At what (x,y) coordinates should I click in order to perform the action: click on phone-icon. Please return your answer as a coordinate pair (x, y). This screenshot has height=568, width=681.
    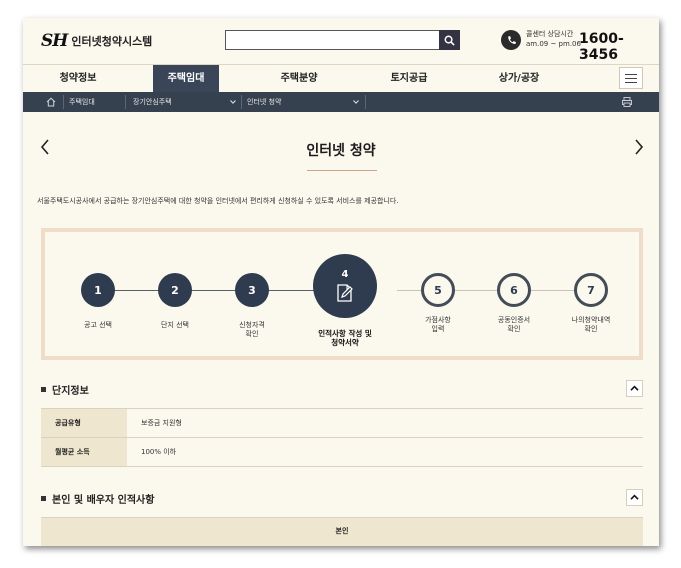
    Looking at the image, I should click on (511, 40).